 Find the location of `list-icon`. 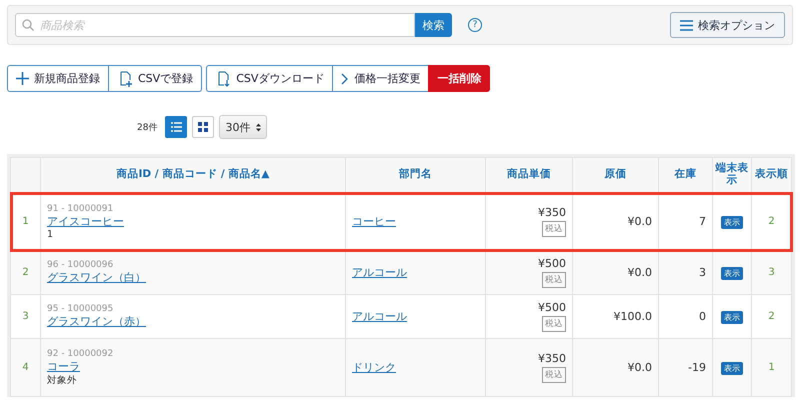

list-icon is located at coordinates (176, 127).